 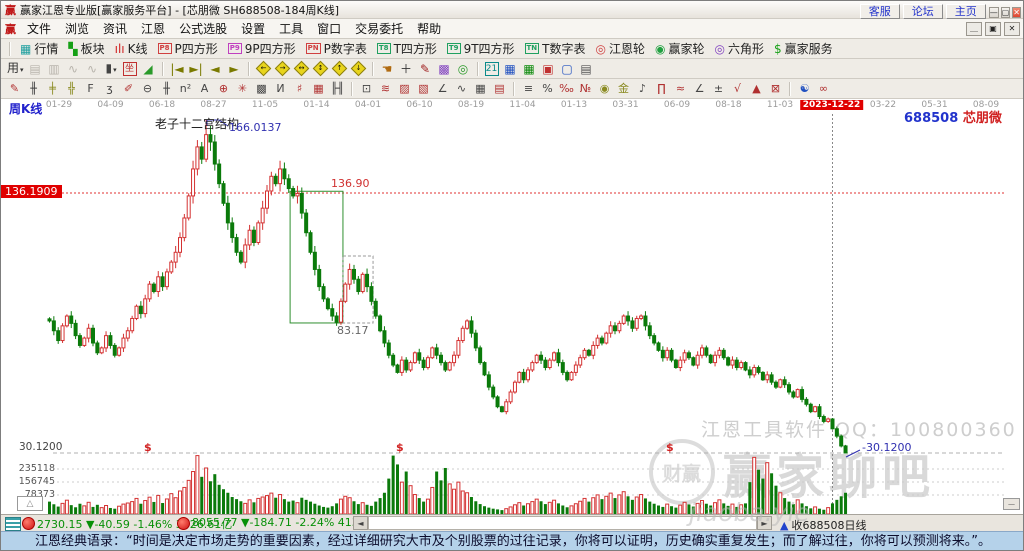 I want to click on curve-tool-icon: ʒ, so click(x=109, y=89).